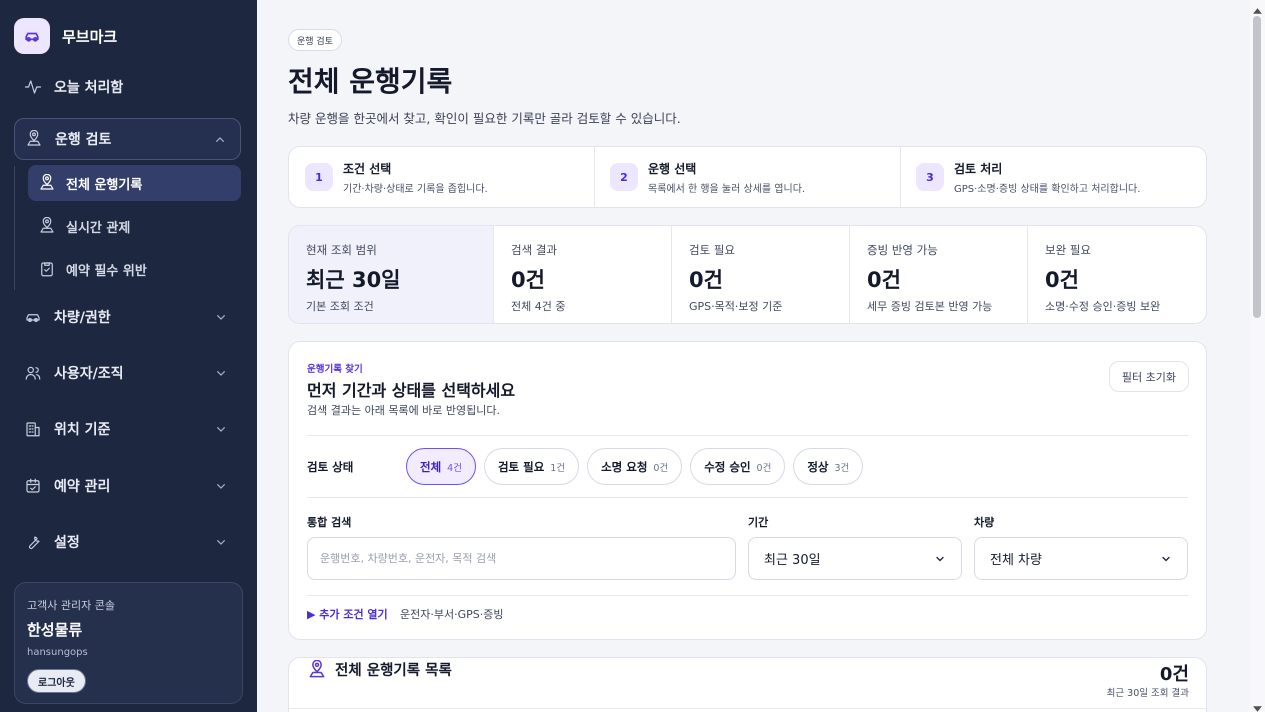 The height and width of the screenshot is (712, 1265). I want to click on brand: 무브마크, so click(65, 36).